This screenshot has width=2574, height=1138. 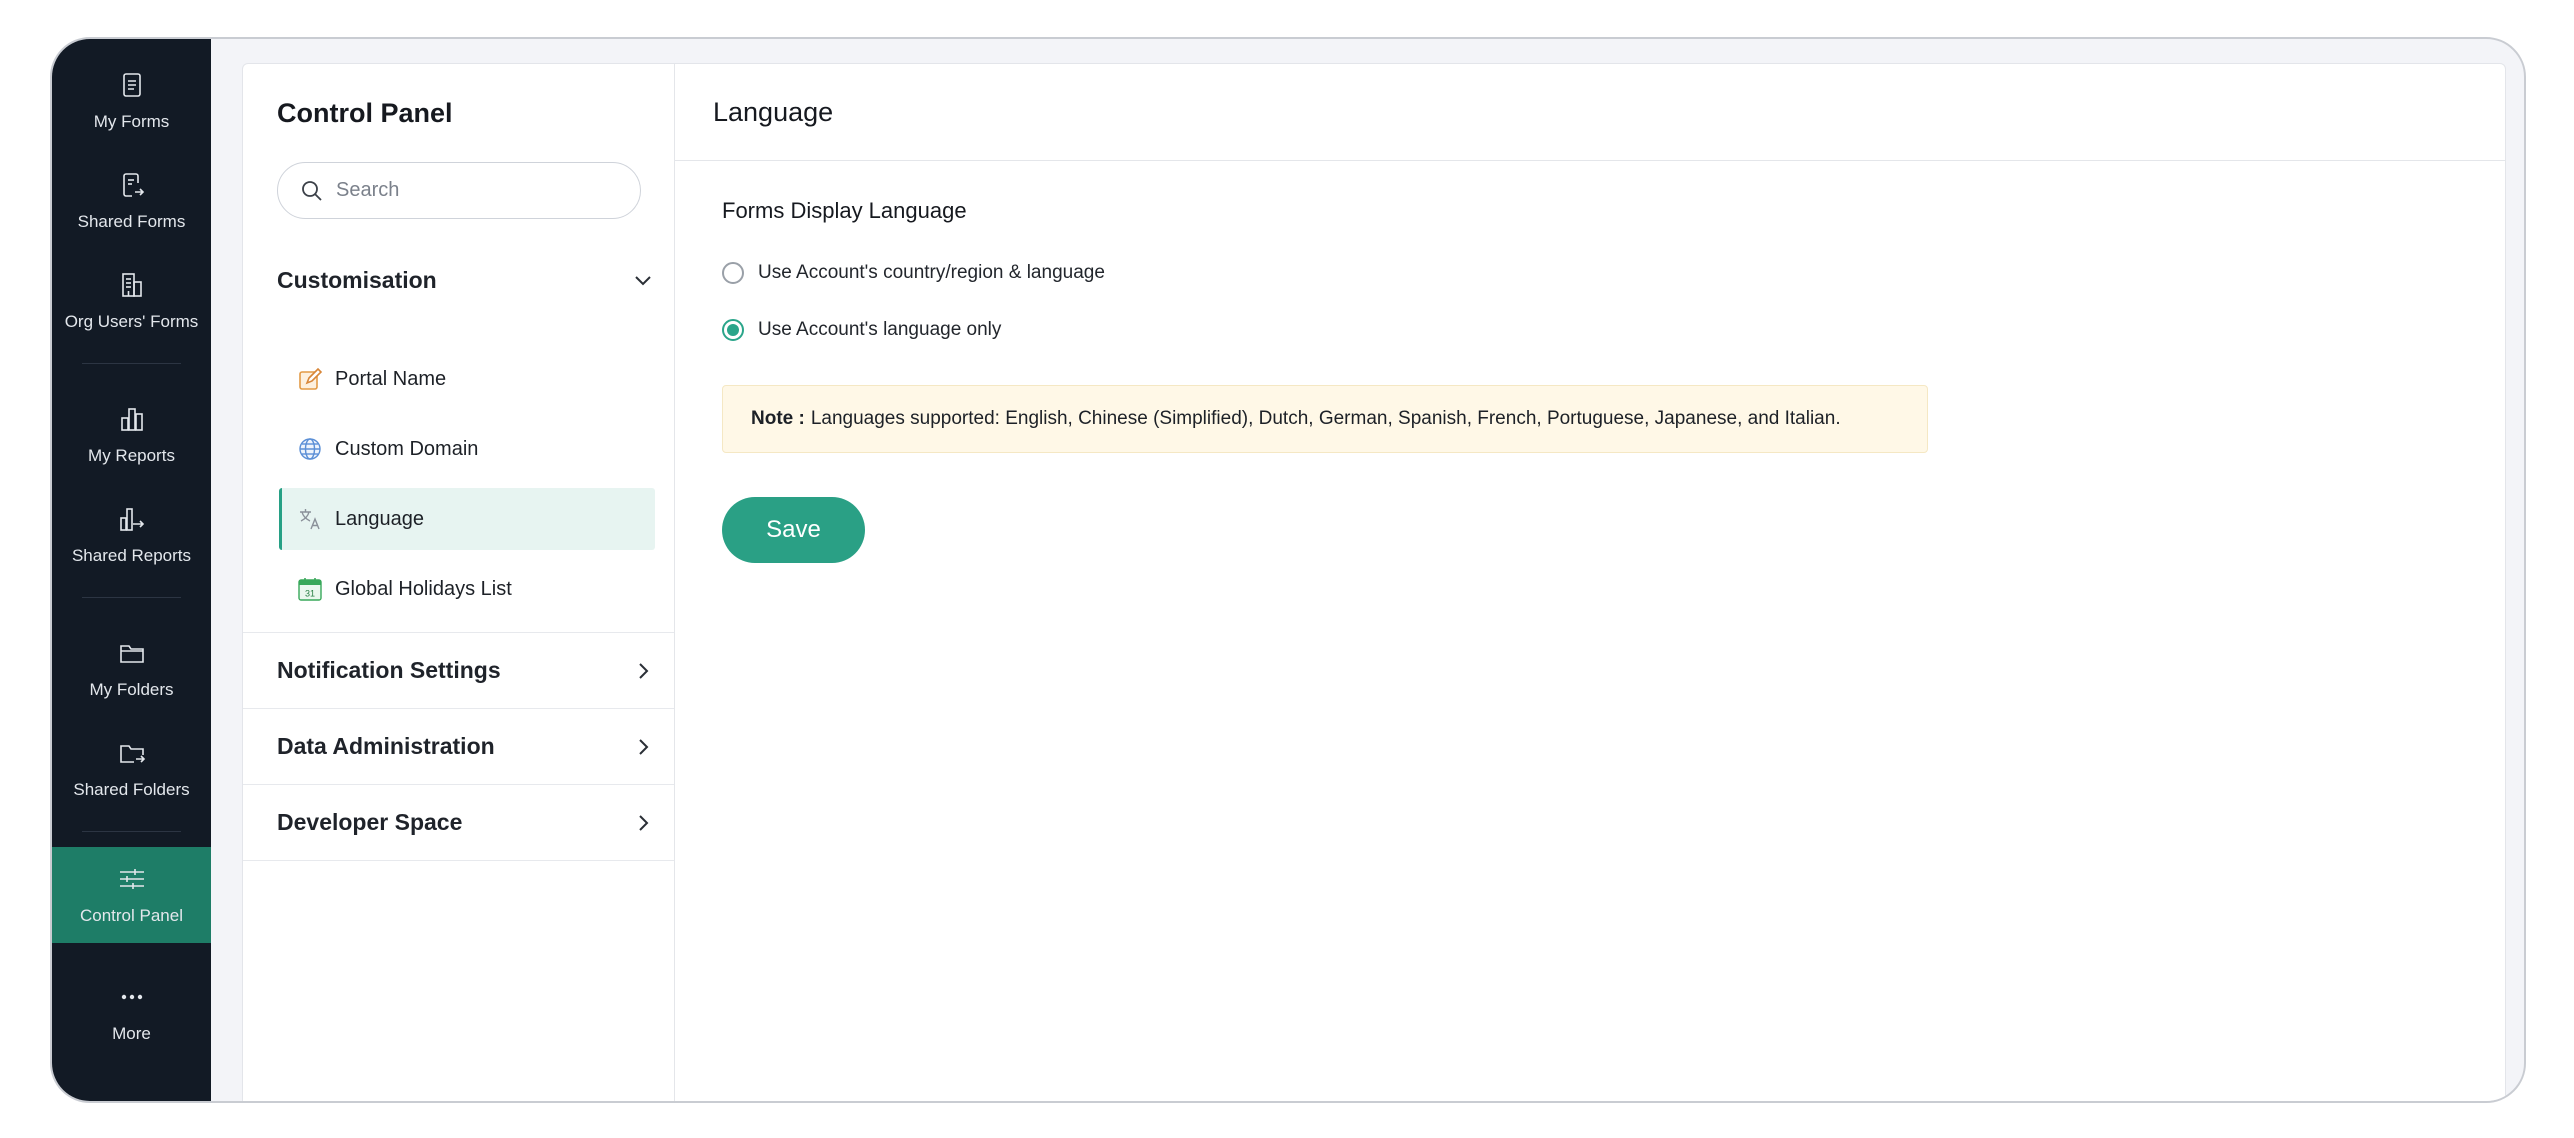 I want to click on control-panel-title: Control Panel, so click(x=365, y=113).